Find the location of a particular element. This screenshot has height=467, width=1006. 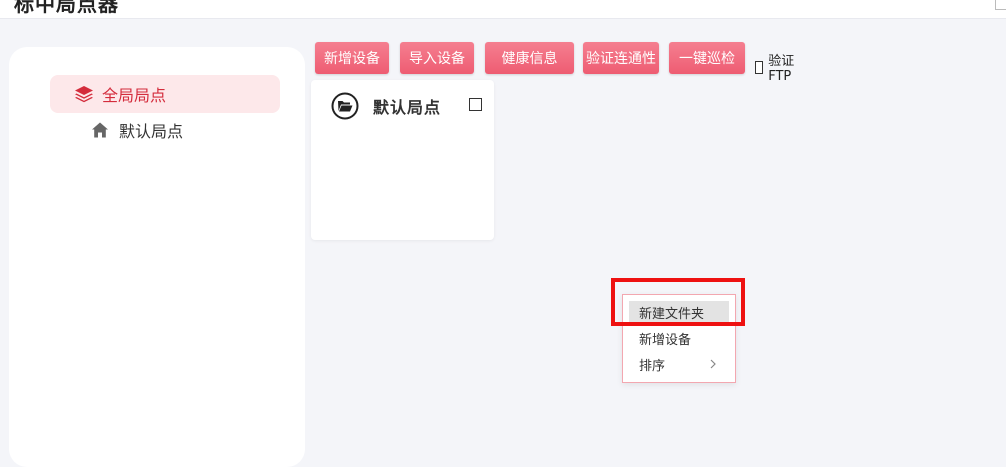

folder-open-icon is located at coordinates (345, 106).